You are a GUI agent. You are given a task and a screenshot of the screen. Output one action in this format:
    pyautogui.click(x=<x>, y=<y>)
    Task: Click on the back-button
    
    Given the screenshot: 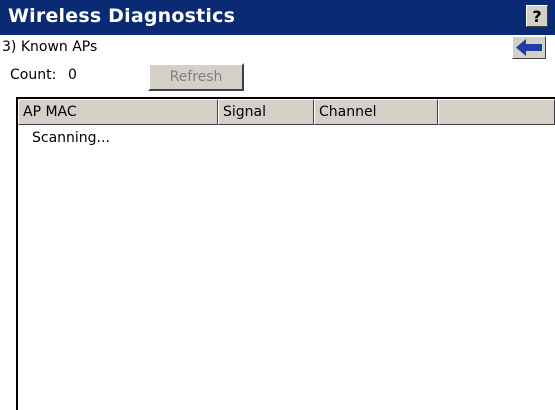 What is the action you would take?
    pyautogui.click(x=529, y=47)
    